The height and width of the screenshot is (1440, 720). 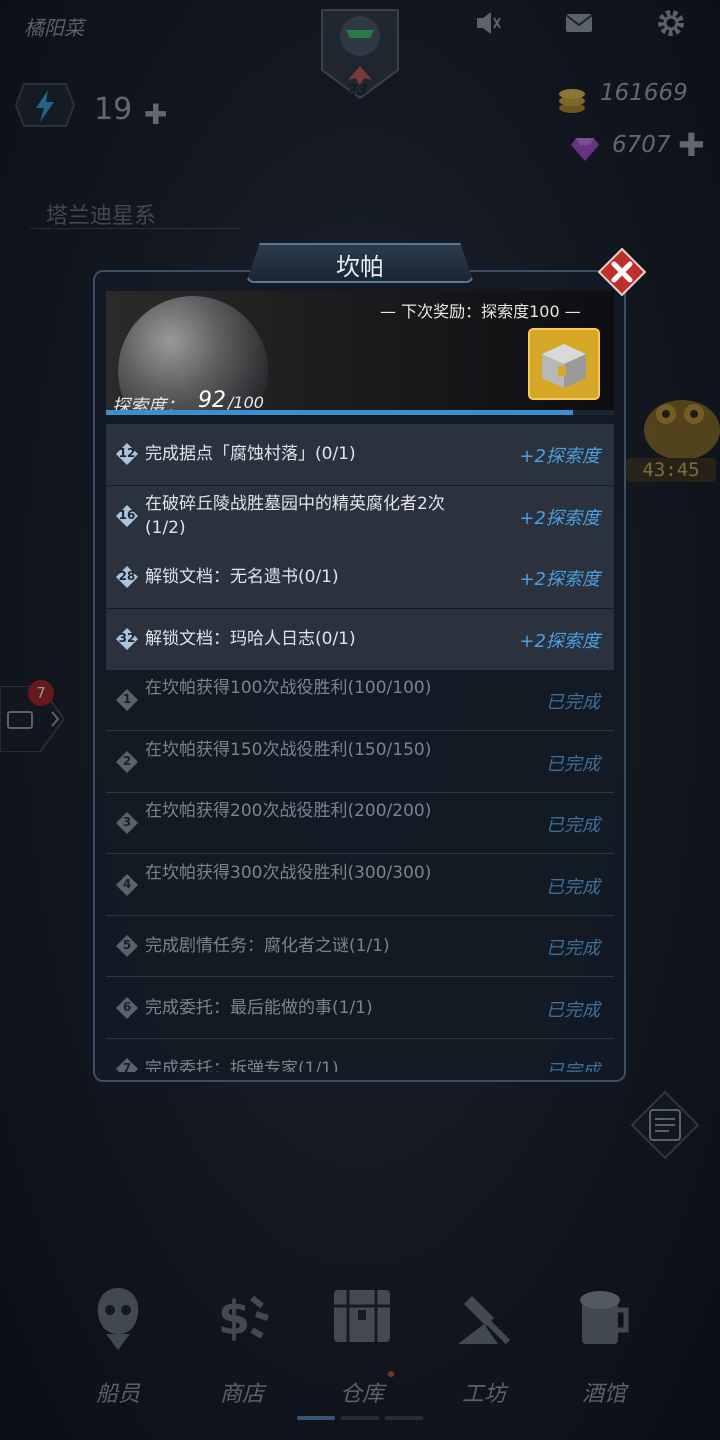 What do you see at coordinates (622, 272) in the screenshot?
I see `close-button` at bounding box center [622, 272].